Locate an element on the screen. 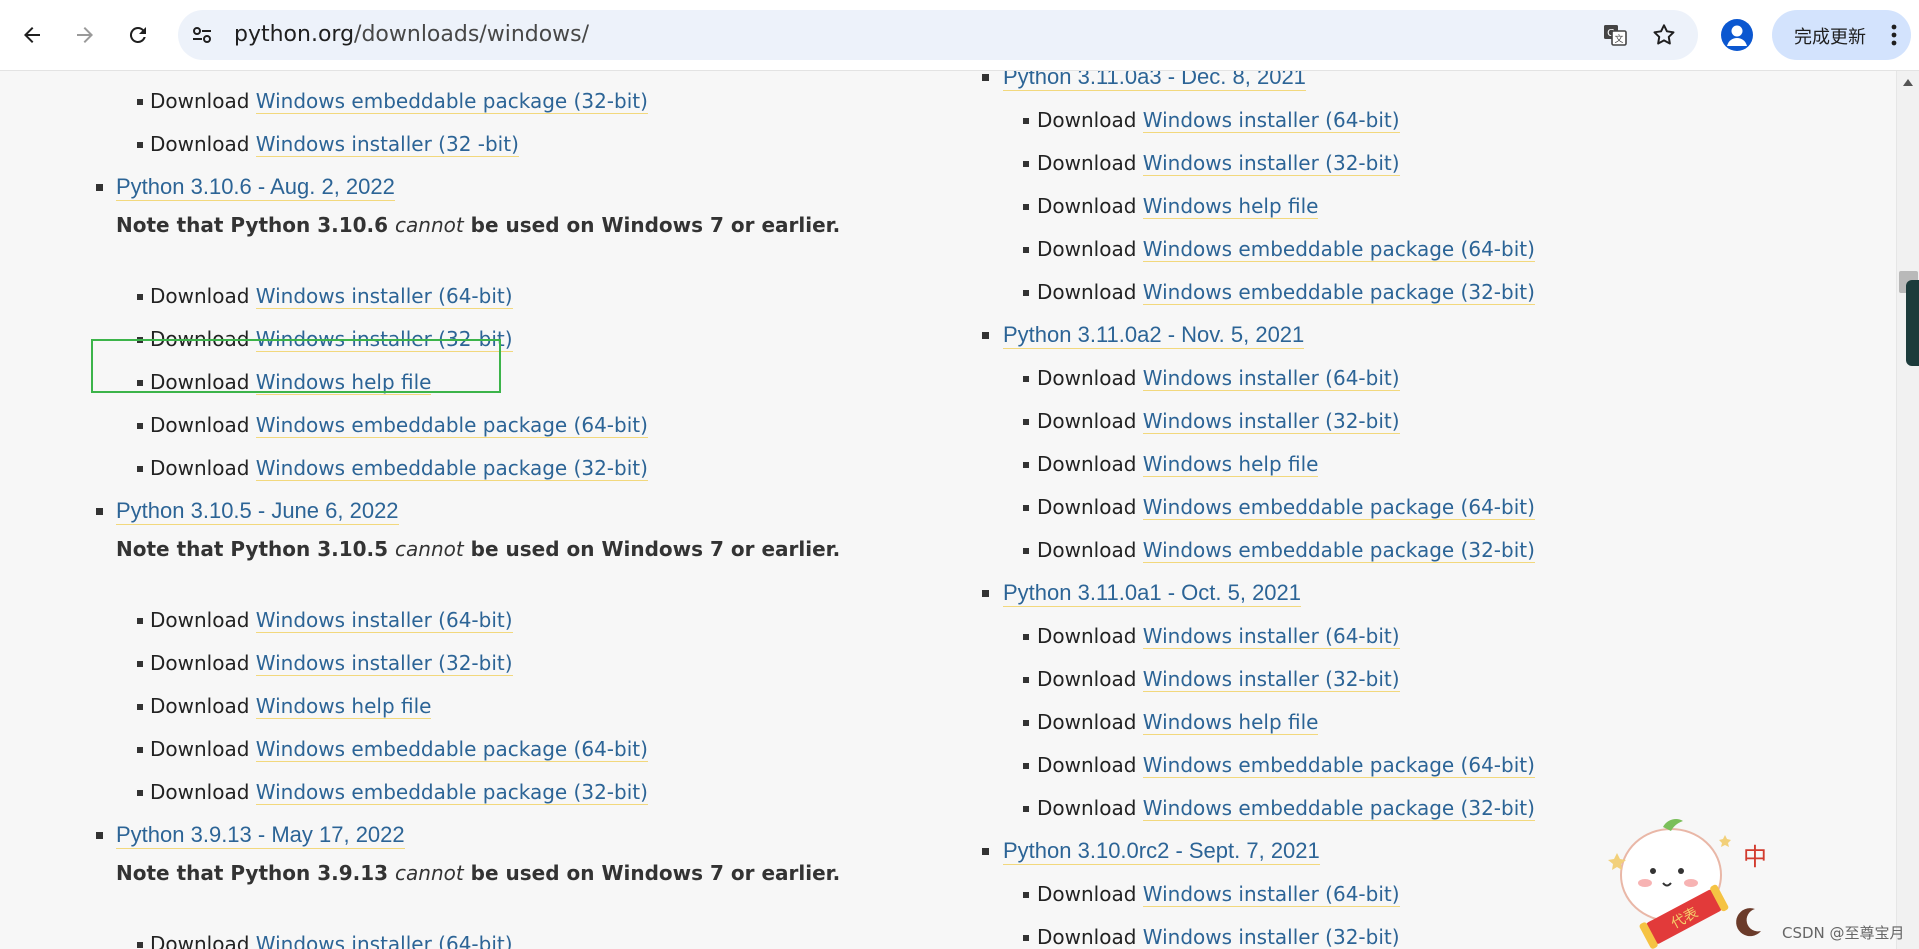  reload-button is located at coordinates (138, 35).